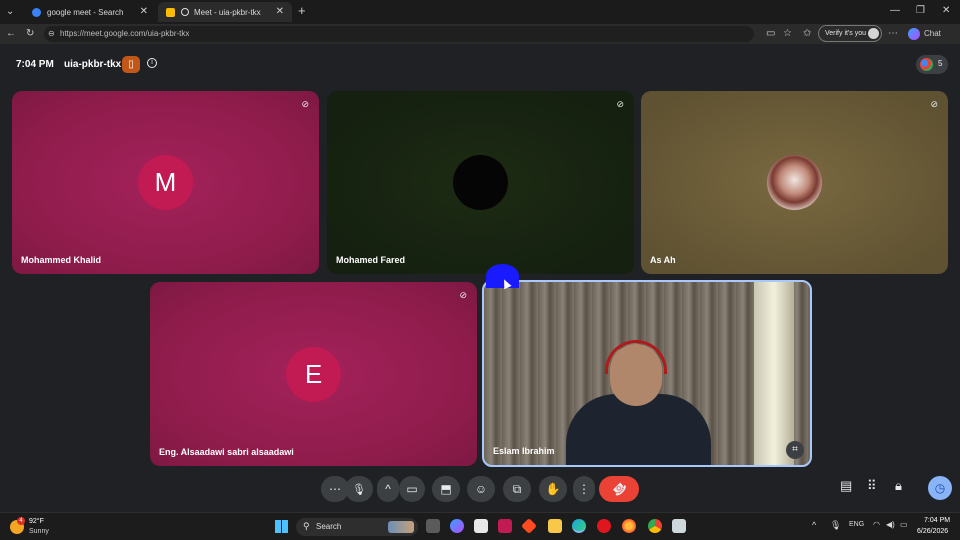 This screenshot has width=960, height=540. What do you see at coordinates (131, 64) in the screenshot?
I see `host-controls-icon: ▯` at bounding box center [131, 64].